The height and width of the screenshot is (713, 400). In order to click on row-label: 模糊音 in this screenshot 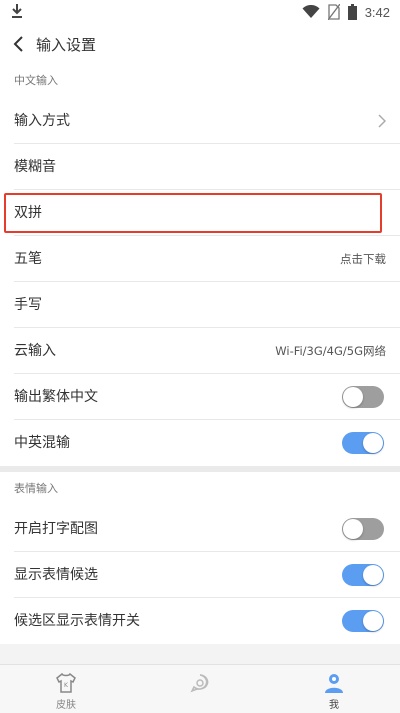, I will do `click(35, 167)`.